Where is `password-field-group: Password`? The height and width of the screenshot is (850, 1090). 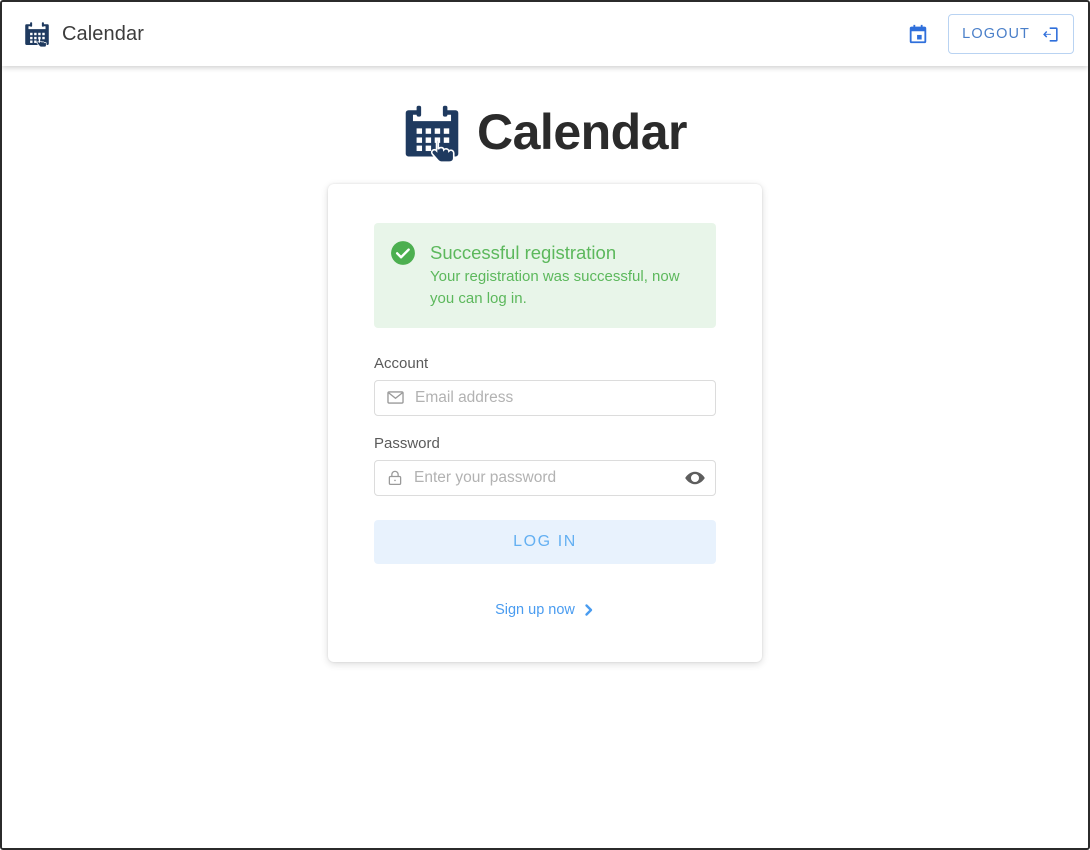 password-field-group: Password is located at coordinates (545, 465).